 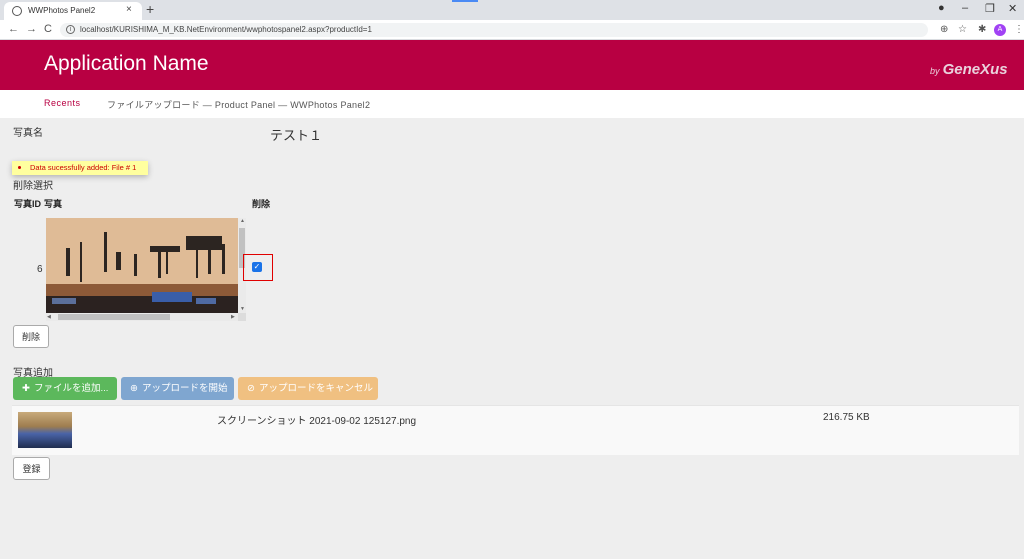 I want to click on forward-arrow-icon: →, so click(x=31, y=29).